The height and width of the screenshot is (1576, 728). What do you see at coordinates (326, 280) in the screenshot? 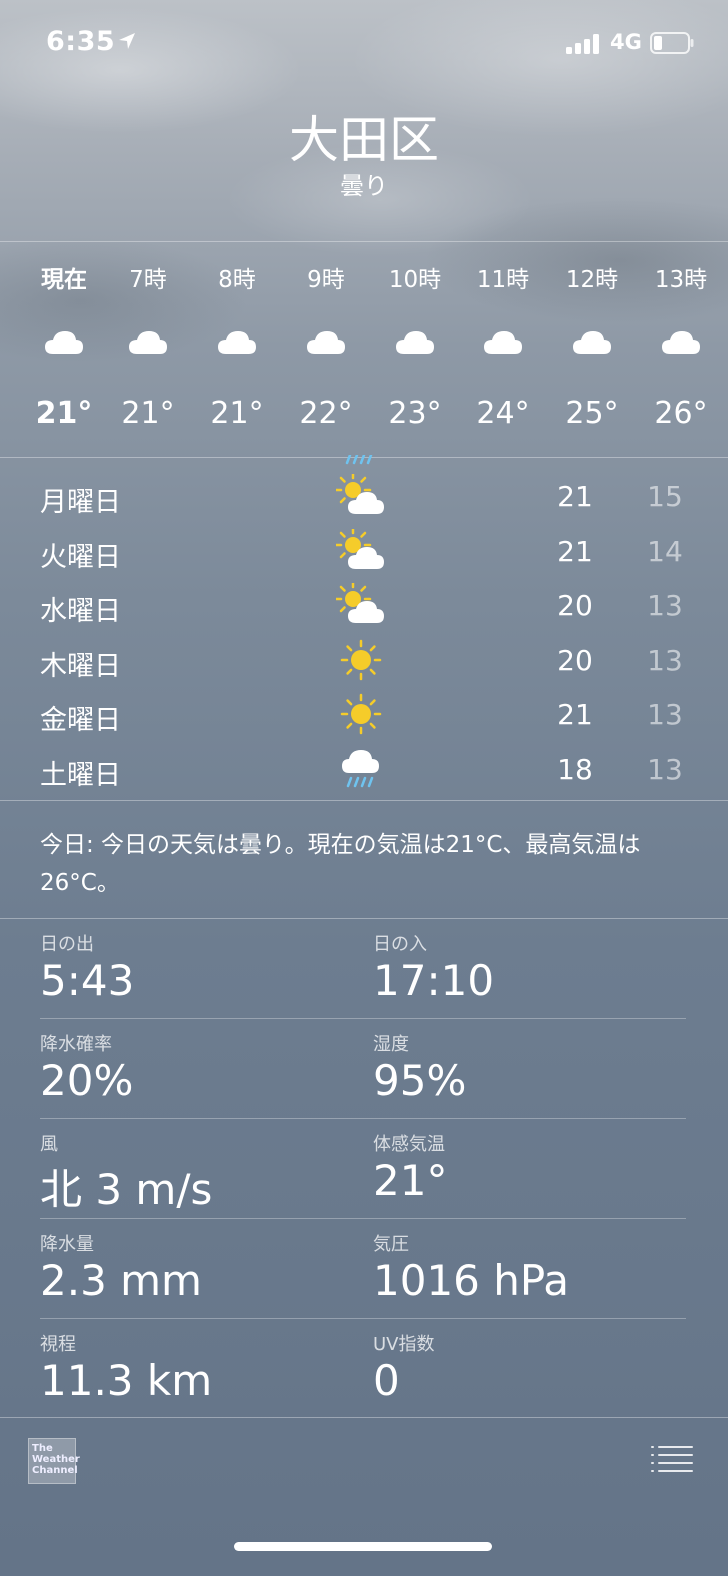
I see `hour-label: 9時` at bounding box center [326, 280].